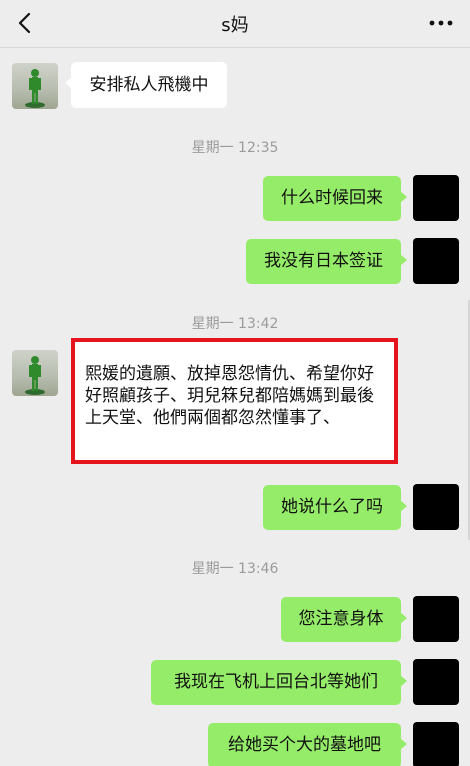 The image size is (470, 766). I want to click on timestamp: 星期一 12:35, so click(235, 148).